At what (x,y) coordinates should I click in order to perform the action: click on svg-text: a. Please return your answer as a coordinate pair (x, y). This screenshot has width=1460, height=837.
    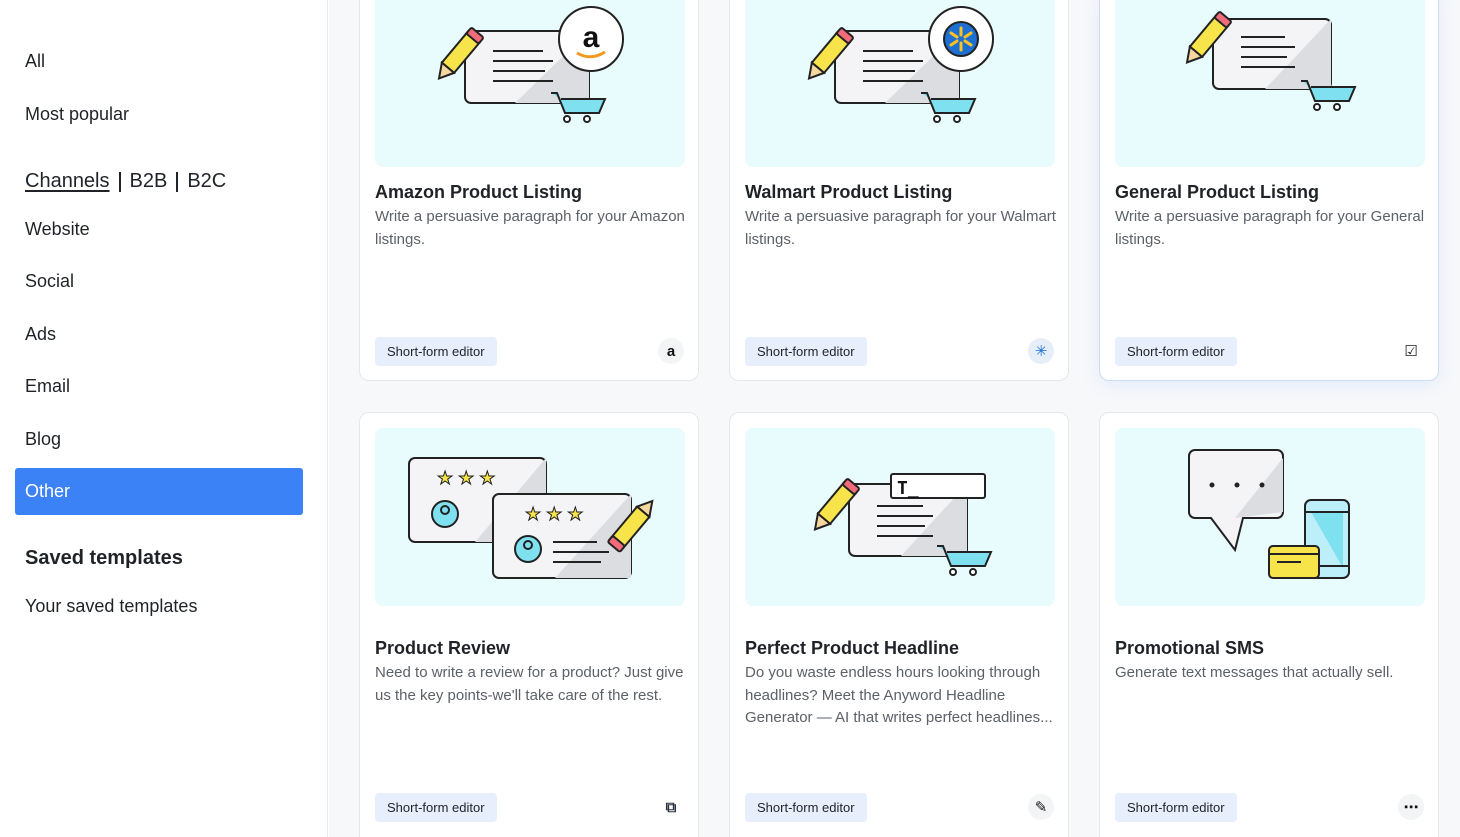
    Looking at the image, I should click on (591, 37).